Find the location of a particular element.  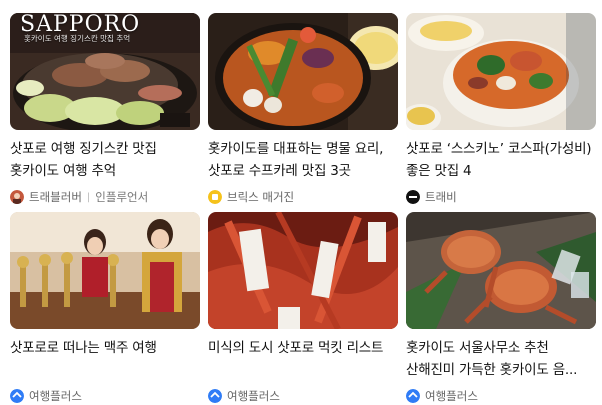

article-title: 삿포로 ‘스스키노’ 코스파(가성비) 좋은 맛집 4 is located at coordinates (501, 160).